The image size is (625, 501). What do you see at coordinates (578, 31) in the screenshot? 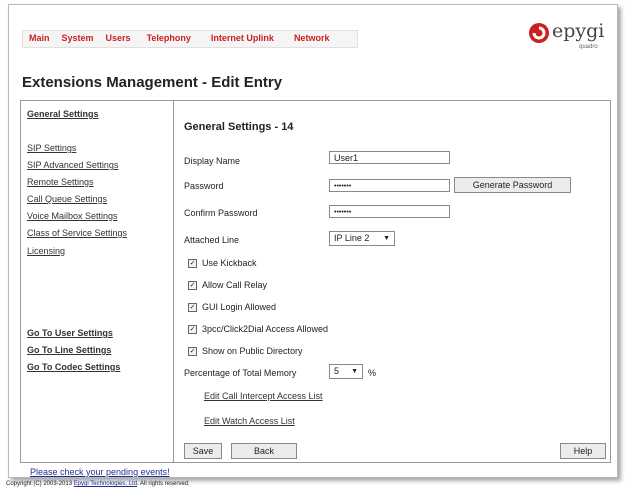
I see `logo-text: epygi` at bounding box center [578, 31].